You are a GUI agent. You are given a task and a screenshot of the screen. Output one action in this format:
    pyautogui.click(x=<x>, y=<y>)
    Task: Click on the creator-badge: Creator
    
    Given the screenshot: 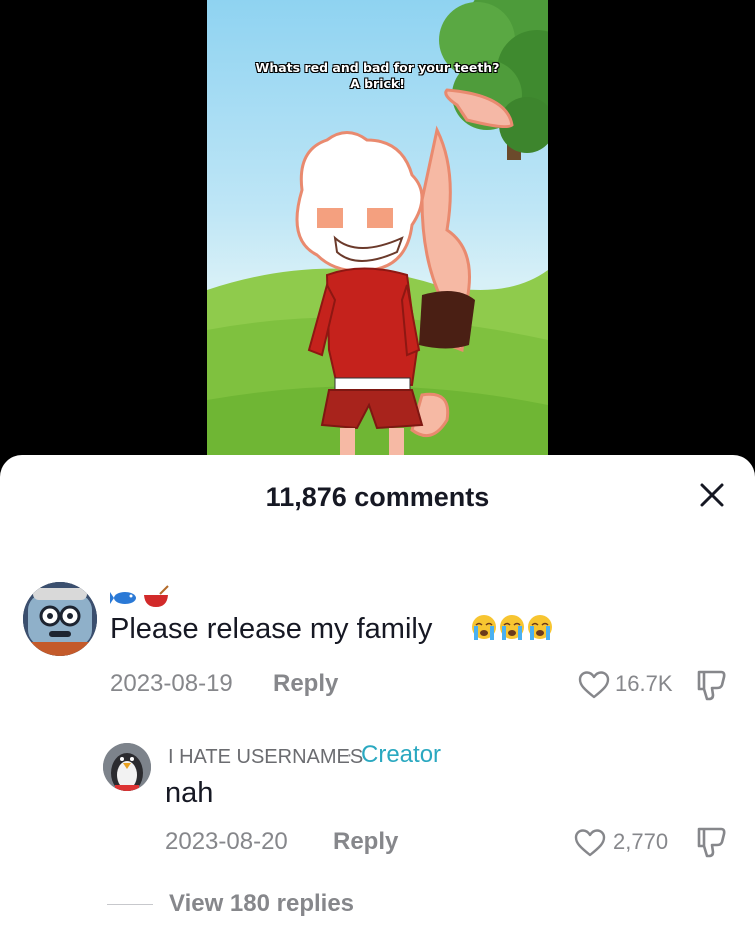 What is the action you would take?
    pyautogui.click(x=401, y=754)
    